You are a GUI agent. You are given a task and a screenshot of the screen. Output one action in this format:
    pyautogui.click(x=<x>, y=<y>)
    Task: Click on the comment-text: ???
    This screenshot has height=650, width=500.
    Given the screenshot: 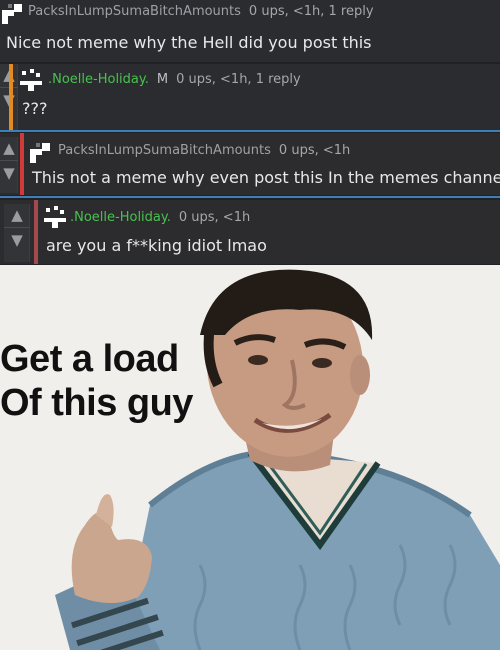 What is the action you would take?
    pyautogui.click(x=35, y=108)
    